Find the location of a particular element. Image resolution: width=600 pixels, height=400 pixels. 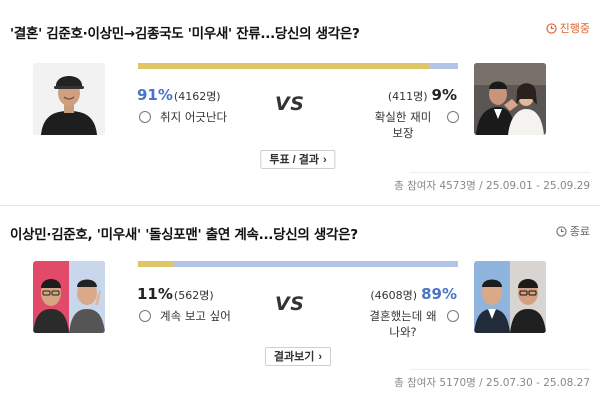

option-right-choice: 결혼했는데 왜 나와? is located at coordinates (413, 324).